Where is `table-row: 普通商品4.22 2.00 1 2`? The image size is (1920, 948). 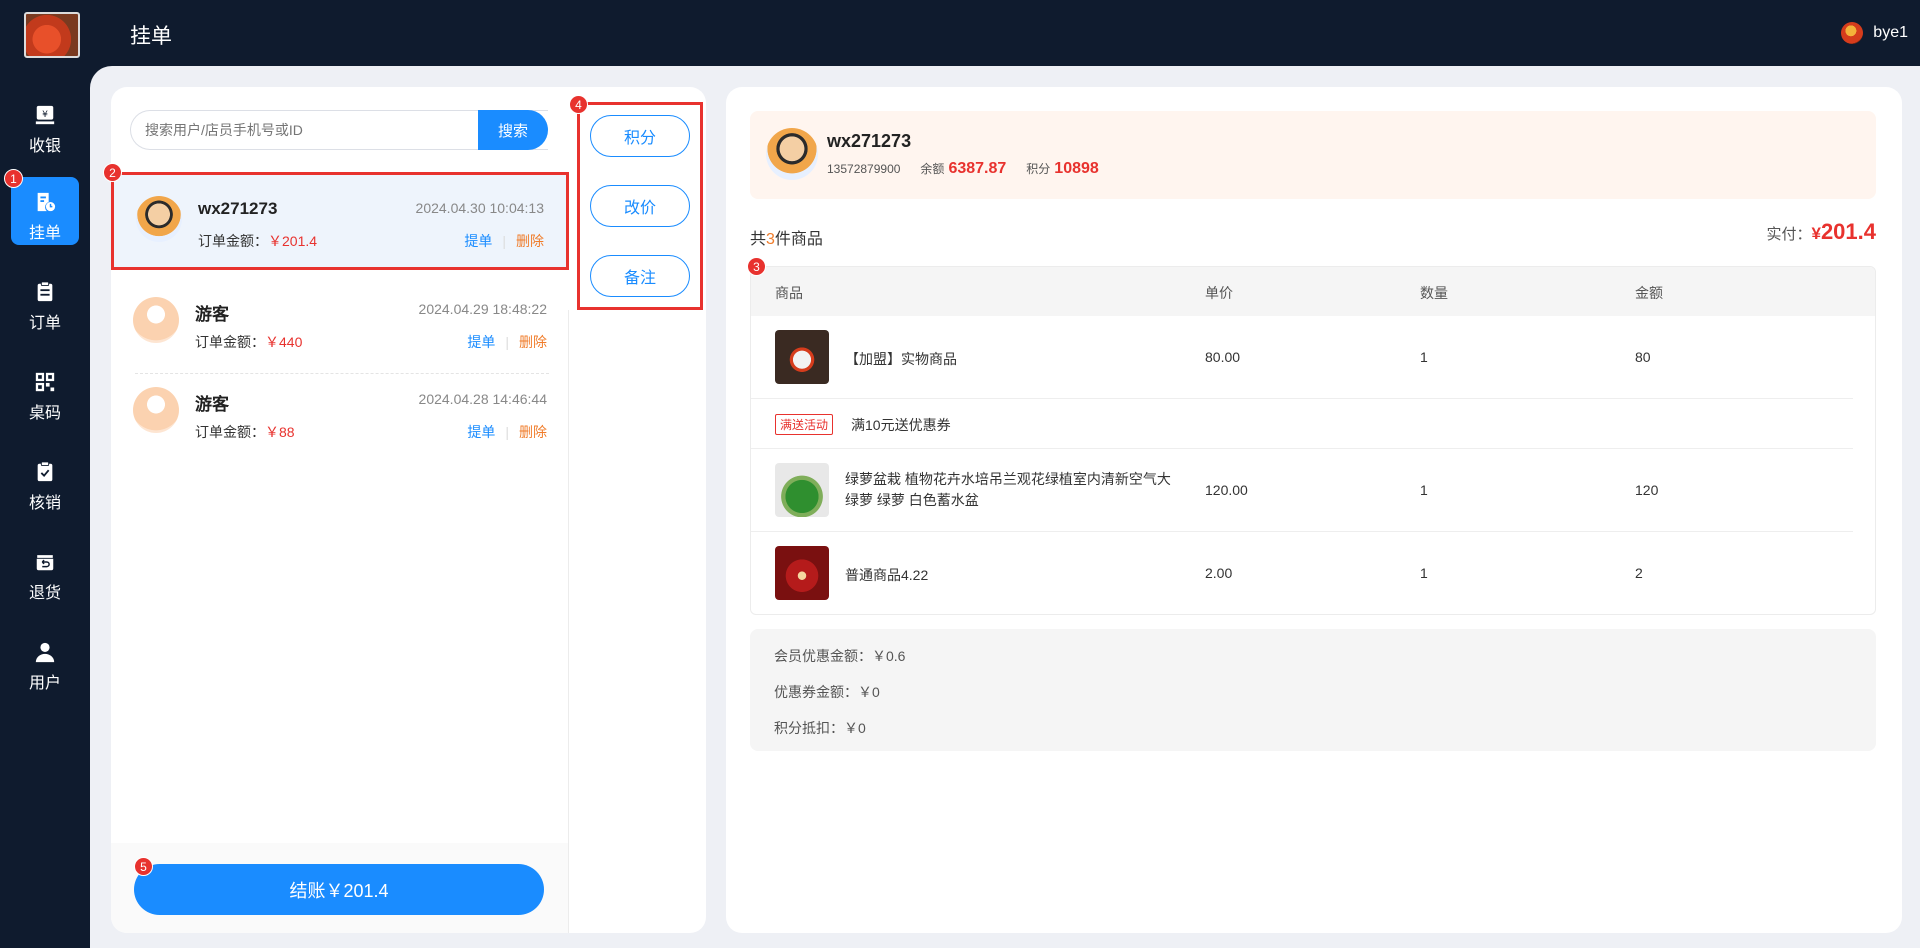
table-row: 普通商品4.22 2.00 1 2 is located at coordinates (1313, 573).